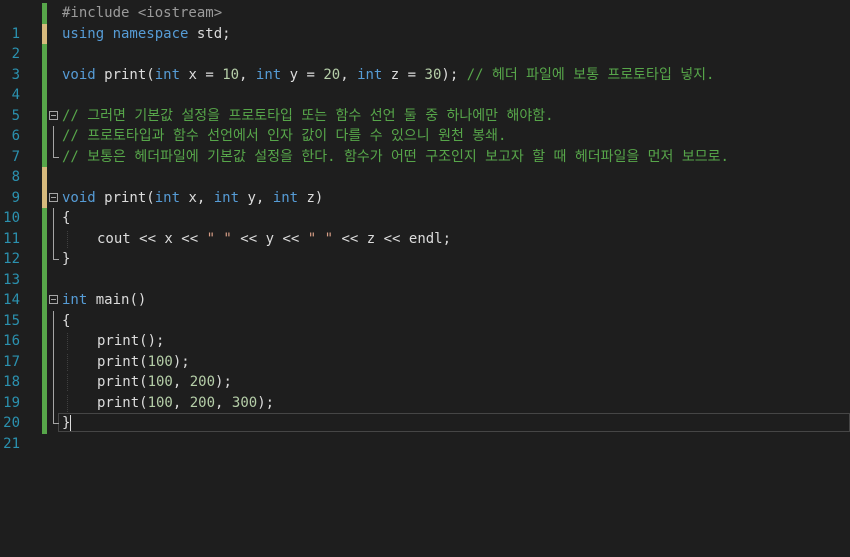 The image size is (850, 557). I want to click on code-text: print(100, 200, 300);, so click(185, 403).